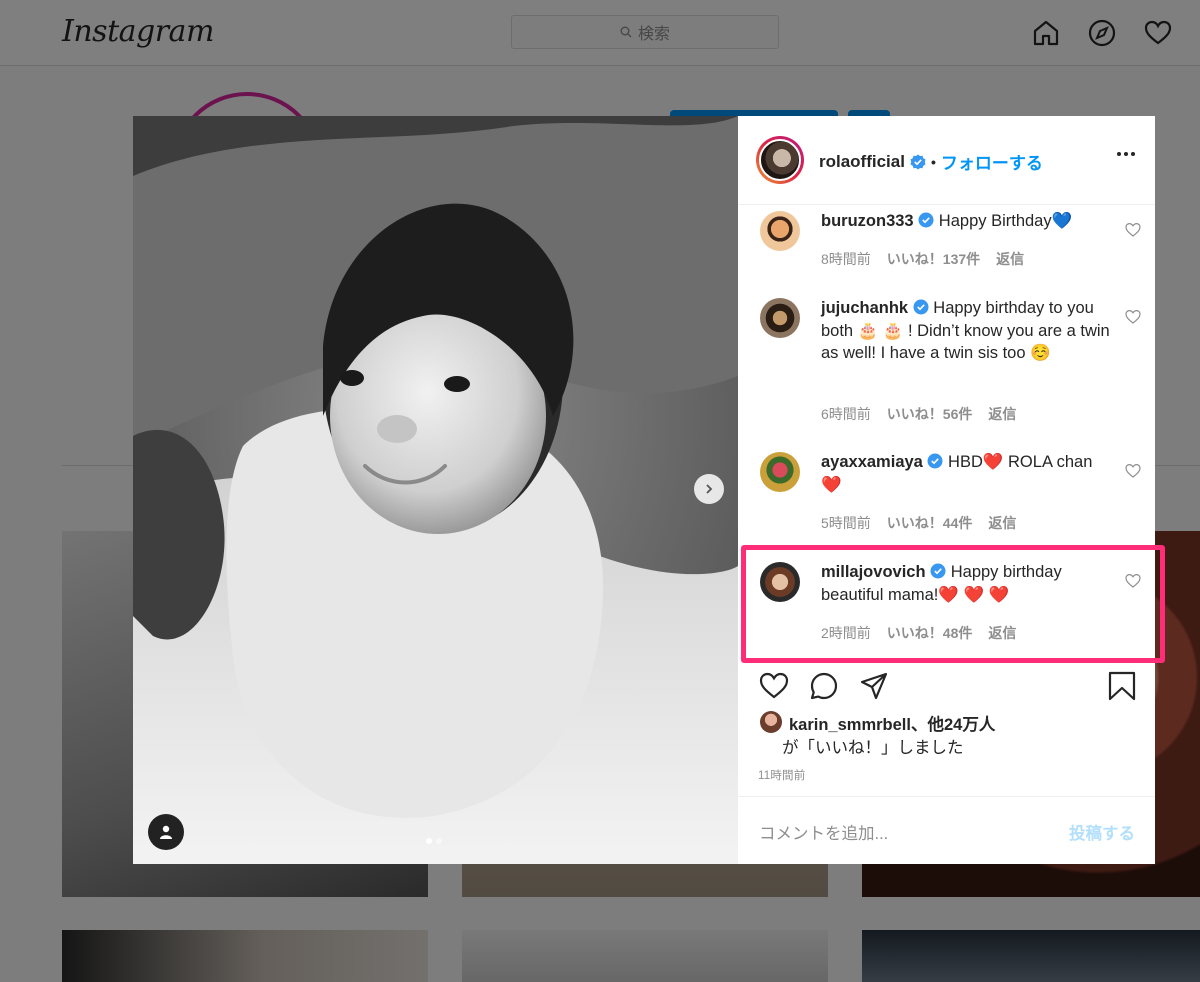 This screenshot has height=982, width=1200. I want to click on comment-time: 5時間前, so click(846, 523).